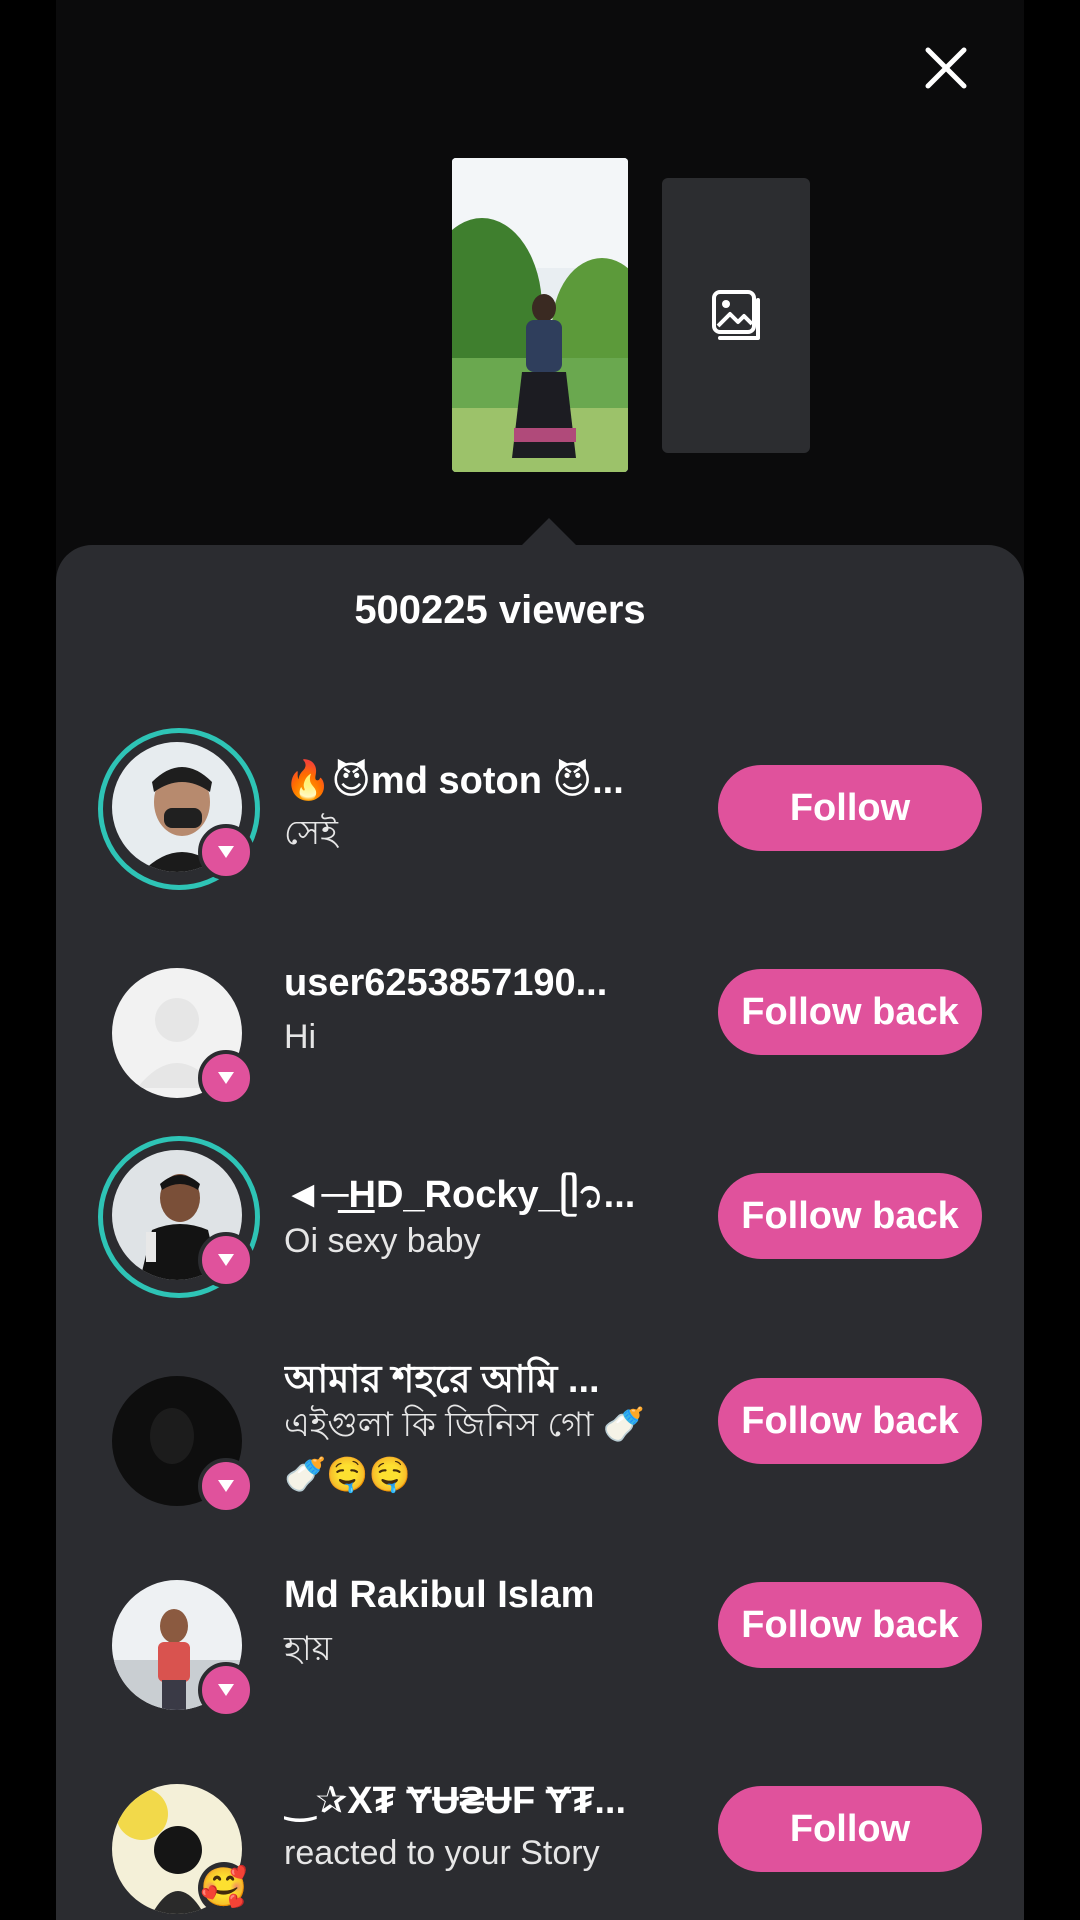 The width and height of the screenshot is (1080, 1920). I want to click on story-photo, so click(540, 315).